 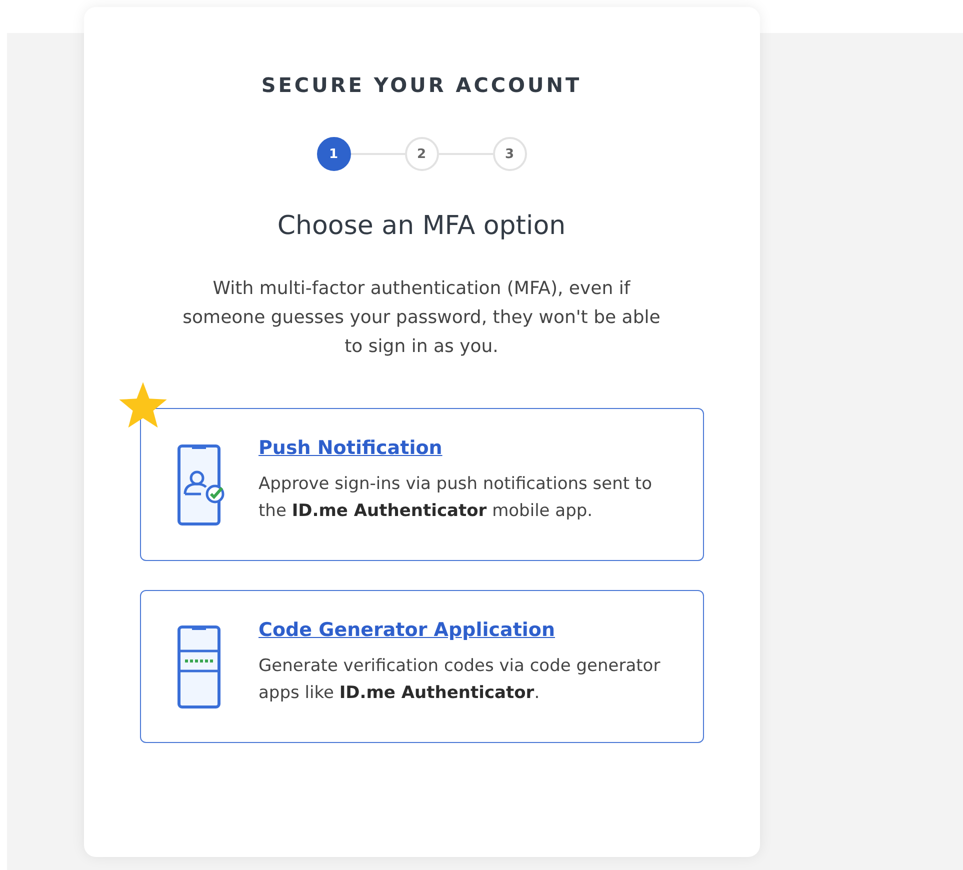 What do you see at coordinates (421, 154) in the screenshot?
I see `step-indicator: 2` at bounding box center [421, 154].